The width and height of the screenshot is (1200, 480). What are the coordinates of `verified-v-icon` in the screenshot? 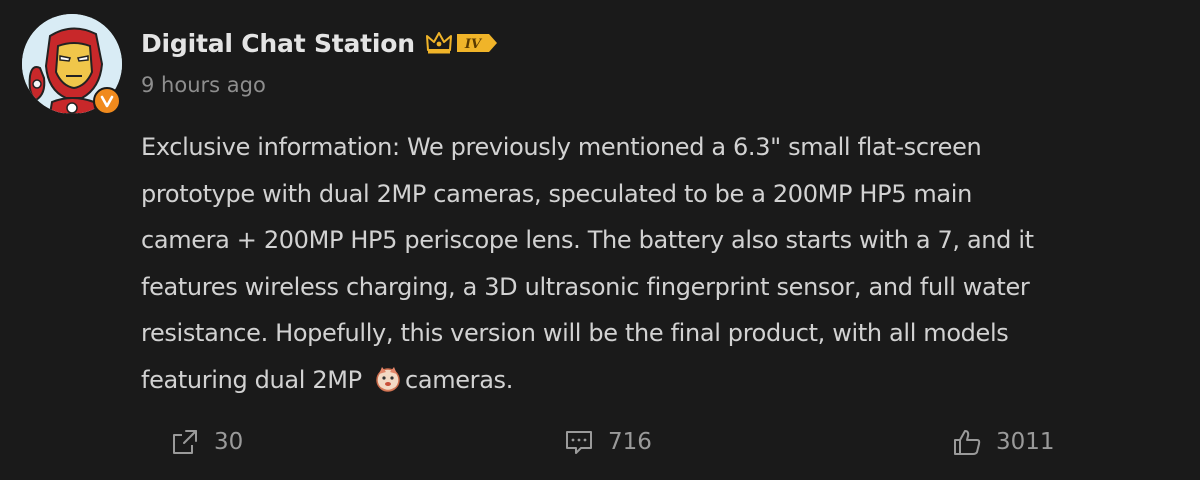 It's located at (107, 101).